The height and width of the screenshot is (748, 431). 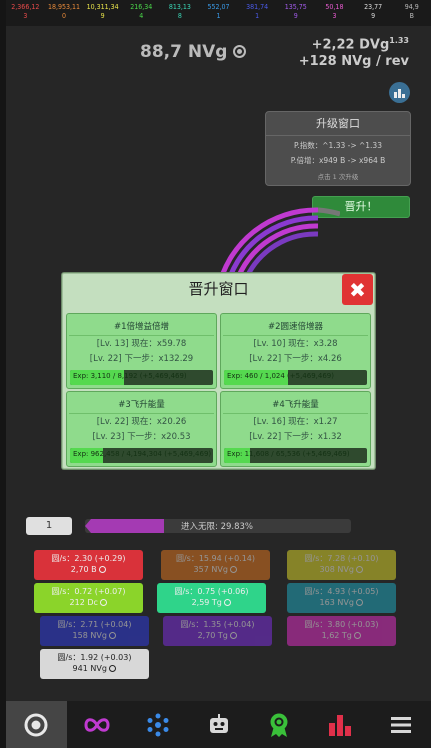 I want to click on generator-amount-value: 357 NVg, so click(x=210, y=569).